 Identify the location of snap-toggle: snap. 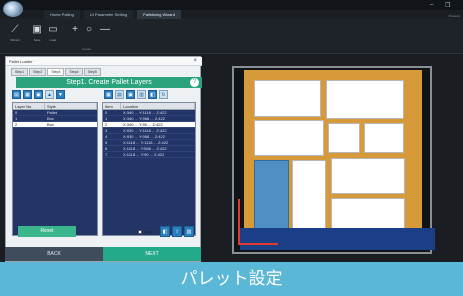
(145, 231).